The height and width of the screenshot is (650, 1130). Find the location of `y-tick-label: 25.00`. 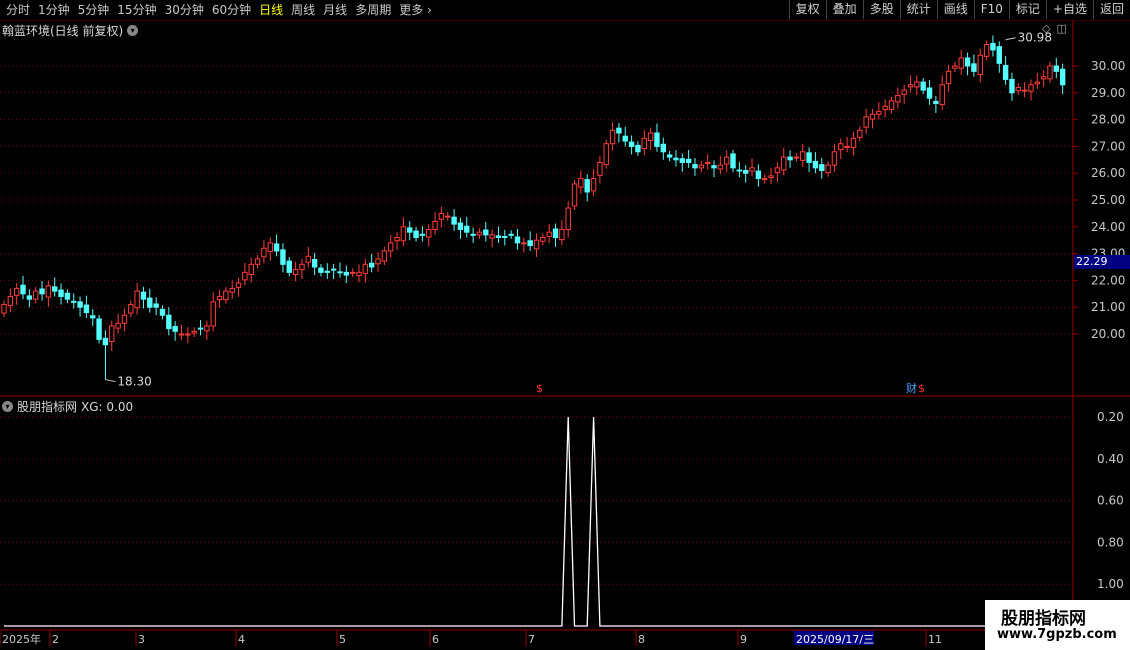

y-tick-label: 25.00 is located at coordinates (1108, 200).